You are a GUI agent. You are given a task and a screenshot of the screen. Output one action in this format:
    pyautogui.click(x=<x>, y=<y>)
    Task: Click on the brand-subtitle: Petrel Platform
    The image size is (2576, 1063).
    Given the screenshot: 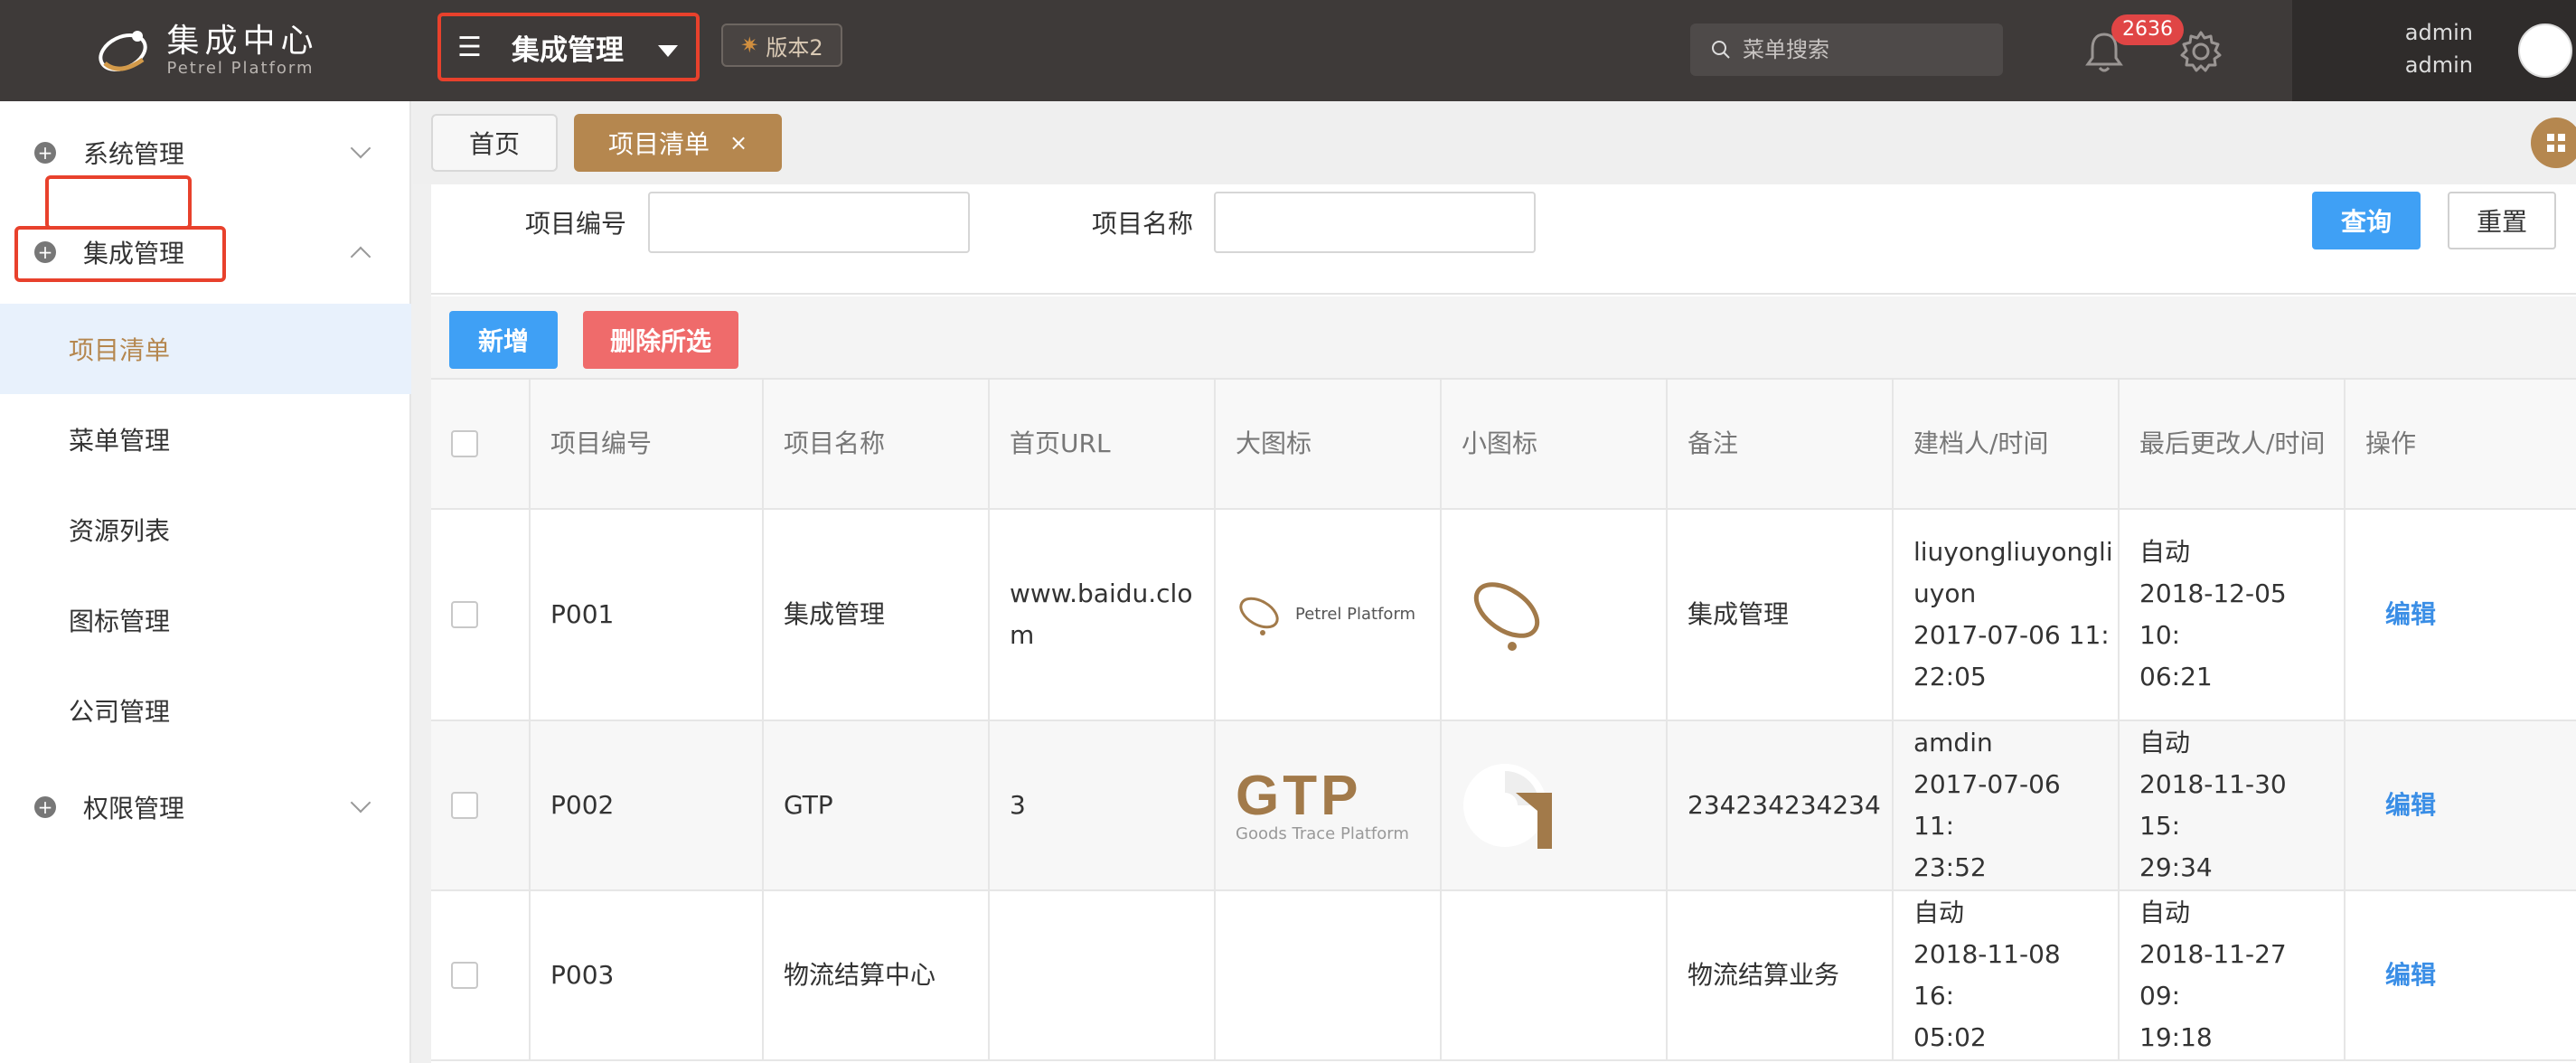 What is the action you would take?
    pyautogui.click(x=240, y=68)
    